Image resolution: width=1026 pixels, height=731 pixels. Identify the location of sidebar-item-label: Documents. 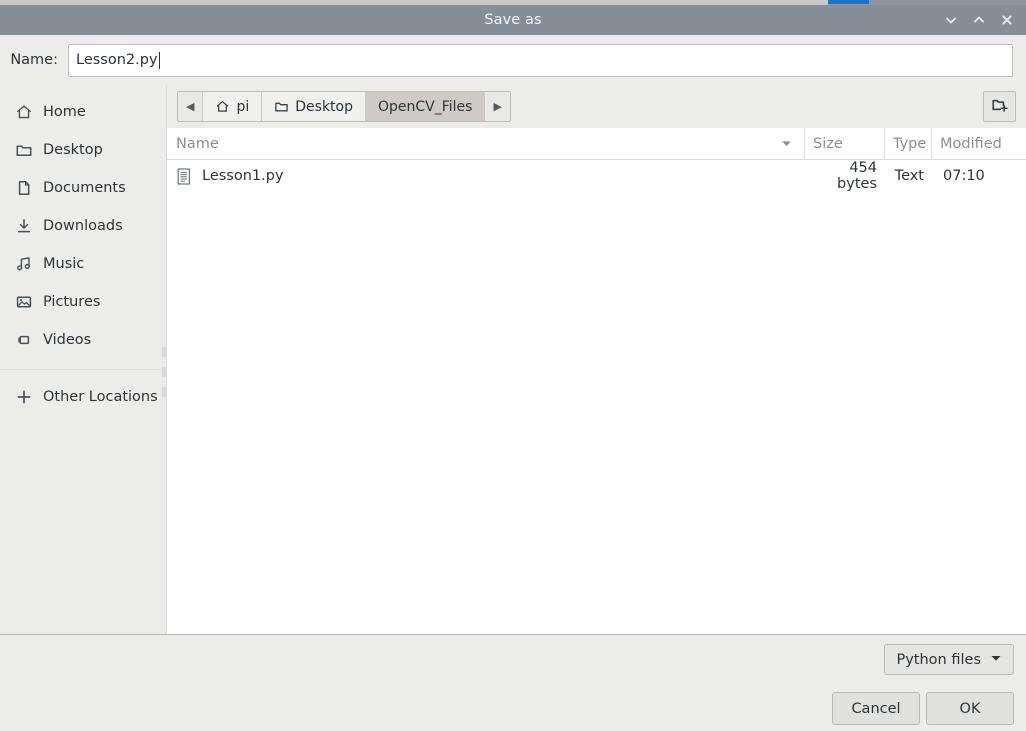
(84, 188).